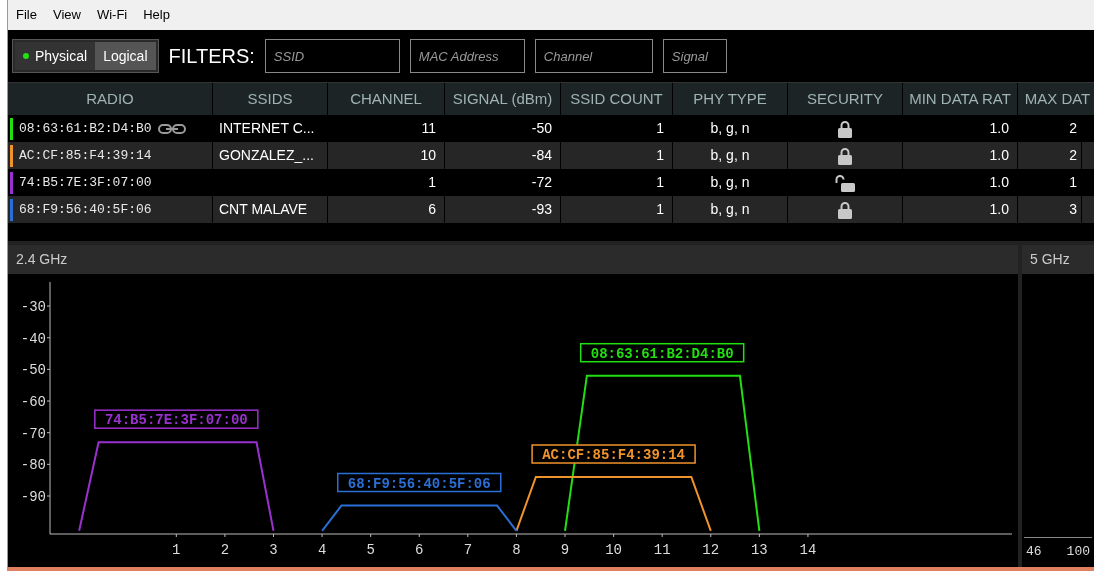 This screenshot has width=1094, height=571. Describe the element at coordinates (845, 182) in the screenshot. I see `unlocked-icon` at that location.